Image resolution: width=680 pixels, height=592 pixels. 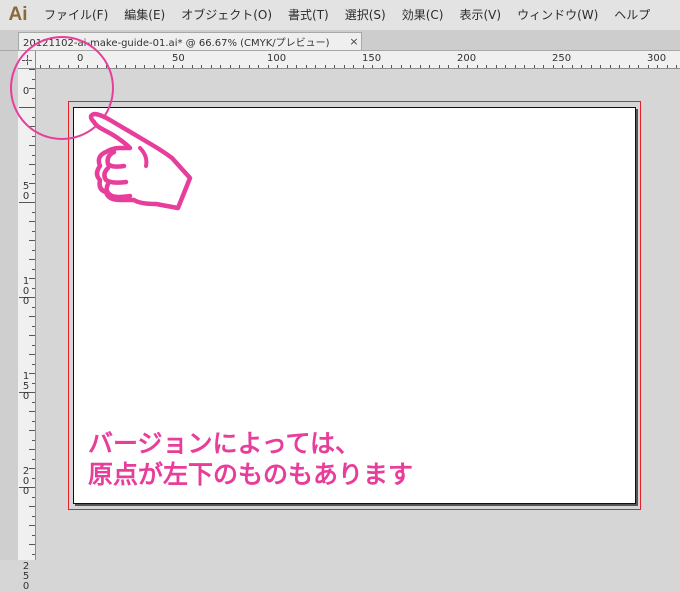 I want to click on ruler-label: 50, so click(x=178, y=58).